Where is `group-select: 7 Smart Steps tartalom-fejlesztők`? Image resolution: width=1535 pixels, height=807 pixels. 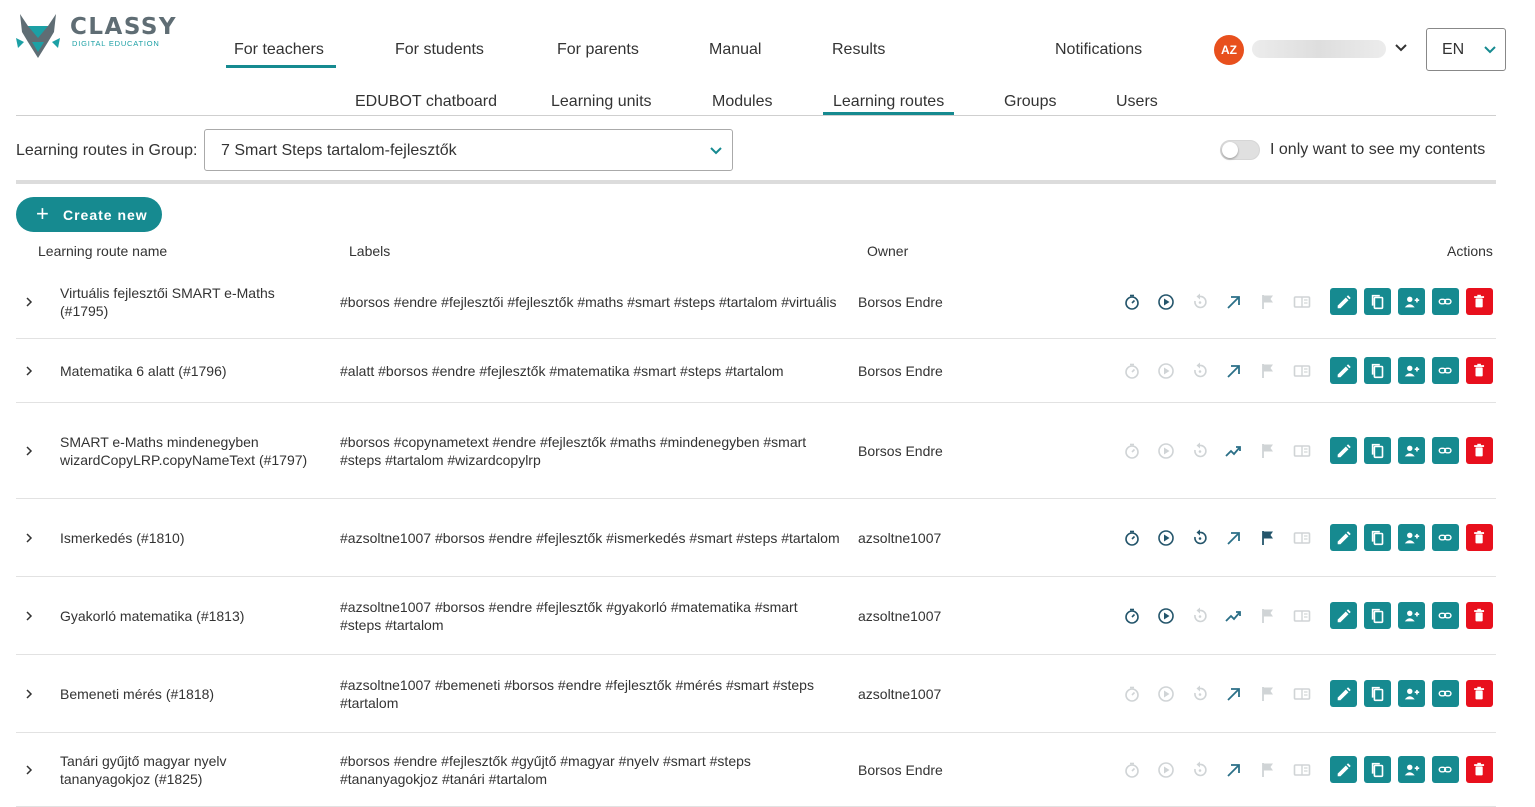 group-select: 7 Smart Steps tartalom-fejlesztők is located at coordinates (468, 150).